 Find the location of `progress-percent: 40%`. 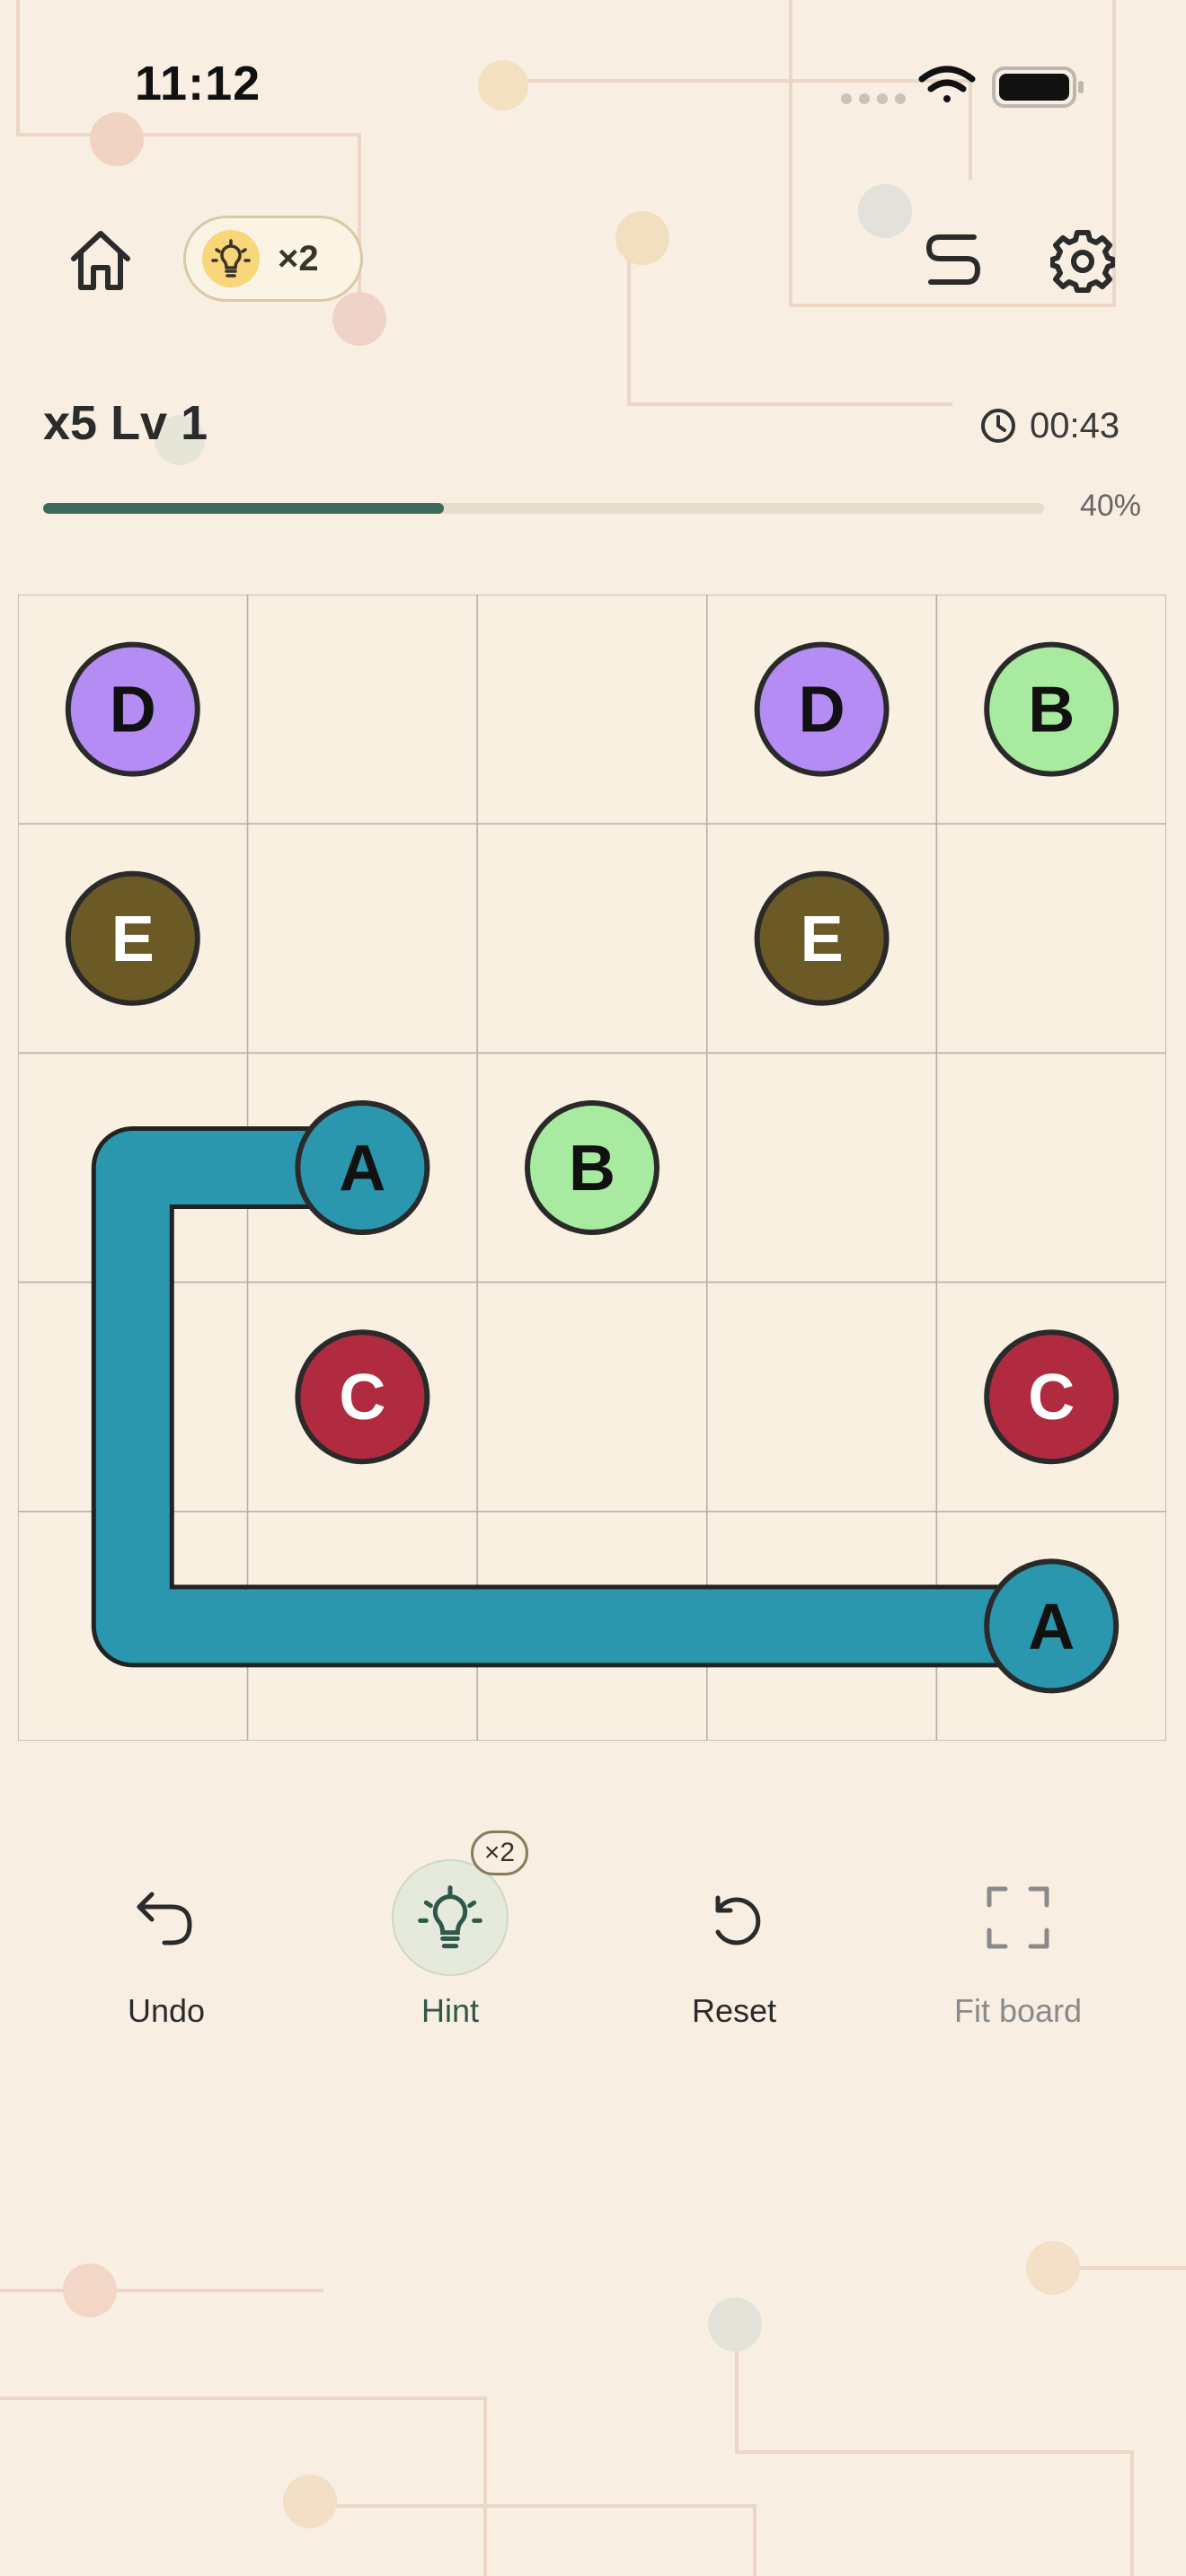

progress-percent: 40% is located at coordinates (1110, 506).